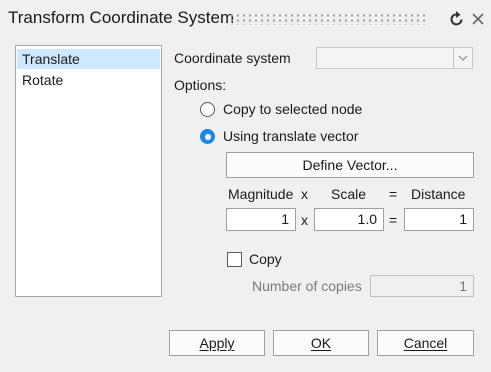  I want to click on distance-field: 1, so click(439, 219).